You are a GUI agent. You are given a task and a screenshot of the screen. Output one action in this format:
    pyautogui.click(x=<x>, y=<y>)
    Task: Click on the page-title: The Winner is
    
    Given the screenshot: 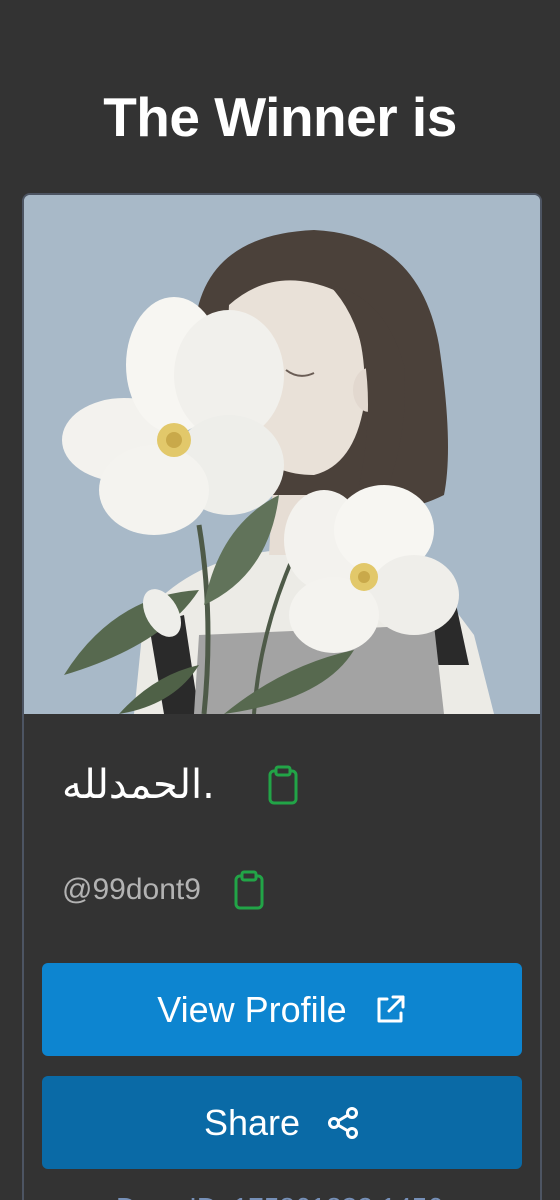 What is the action you would take?
    pyautogui.click(x=280, y=117)
    